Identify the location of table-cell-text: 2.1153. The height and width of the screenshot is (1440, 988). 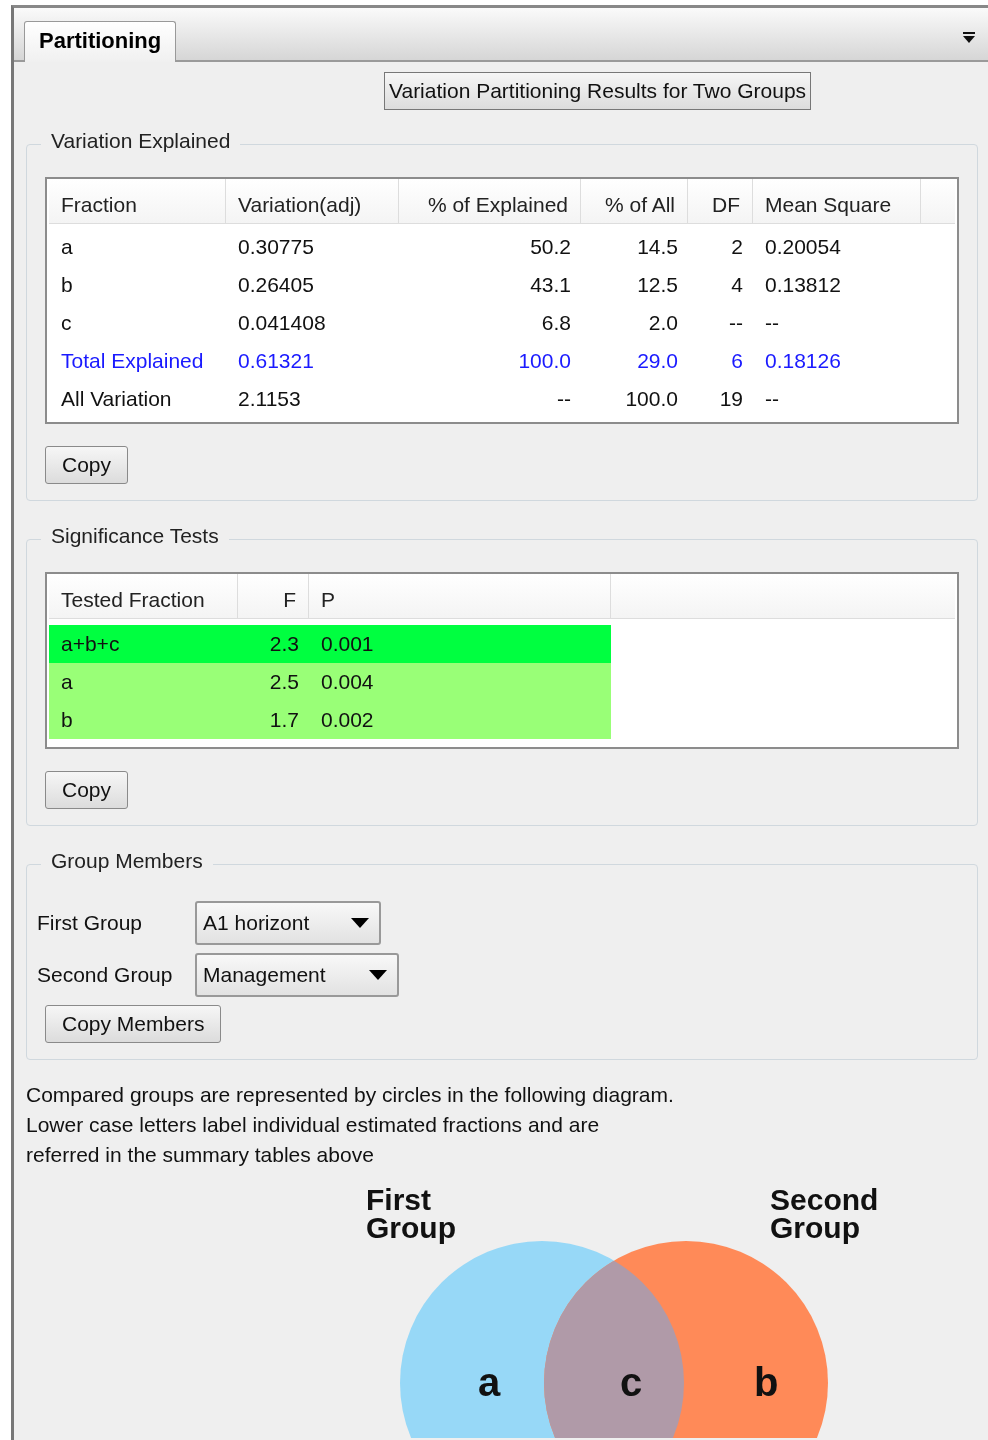
(269, 399).